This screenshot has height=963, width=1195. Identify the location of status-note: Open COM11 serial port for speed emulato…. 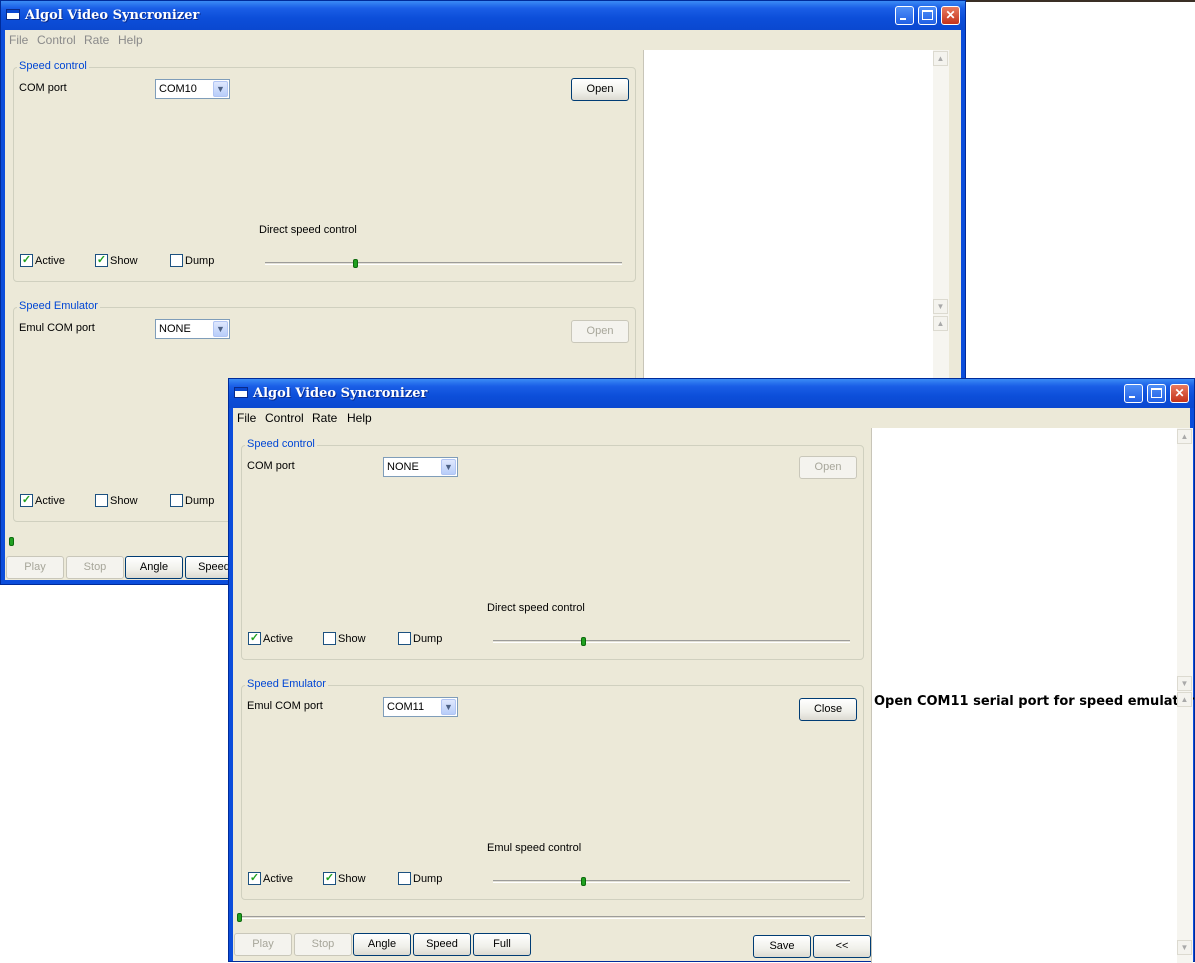
(1034, 701).